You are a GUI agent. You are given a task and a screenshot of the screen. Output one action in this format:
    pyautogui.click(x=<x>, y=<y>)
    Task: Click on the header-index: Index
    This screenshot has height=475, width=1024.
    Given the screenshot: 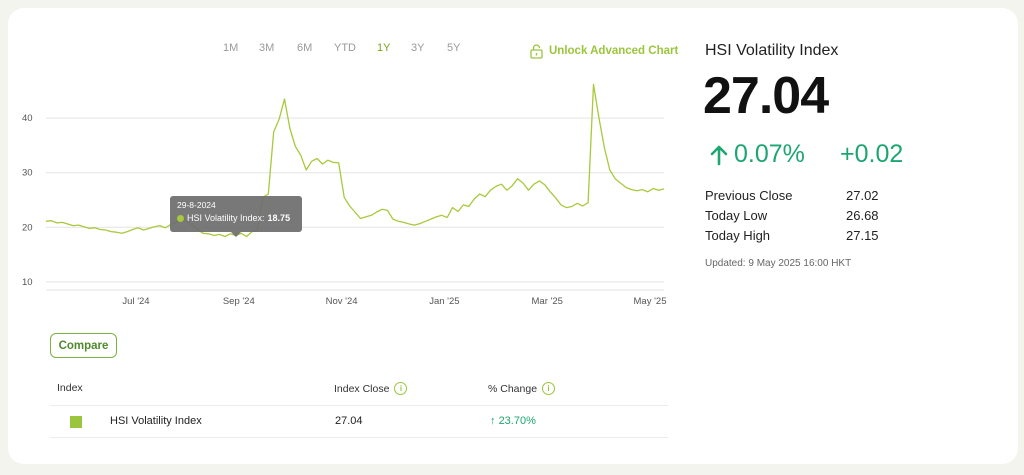 What is the action you would take?
    pyautogui.click(x=70, y=388)
    